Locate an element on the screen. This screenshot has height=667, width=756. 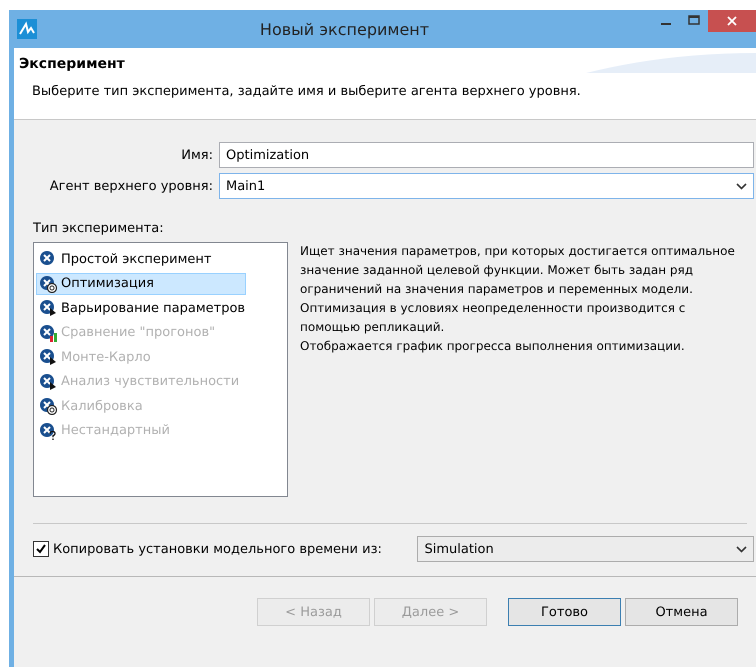
page-description: Выберите тип эксперимента, задайте имя и выберите агента верхнего уровня. is located at coordinates (306, 91).